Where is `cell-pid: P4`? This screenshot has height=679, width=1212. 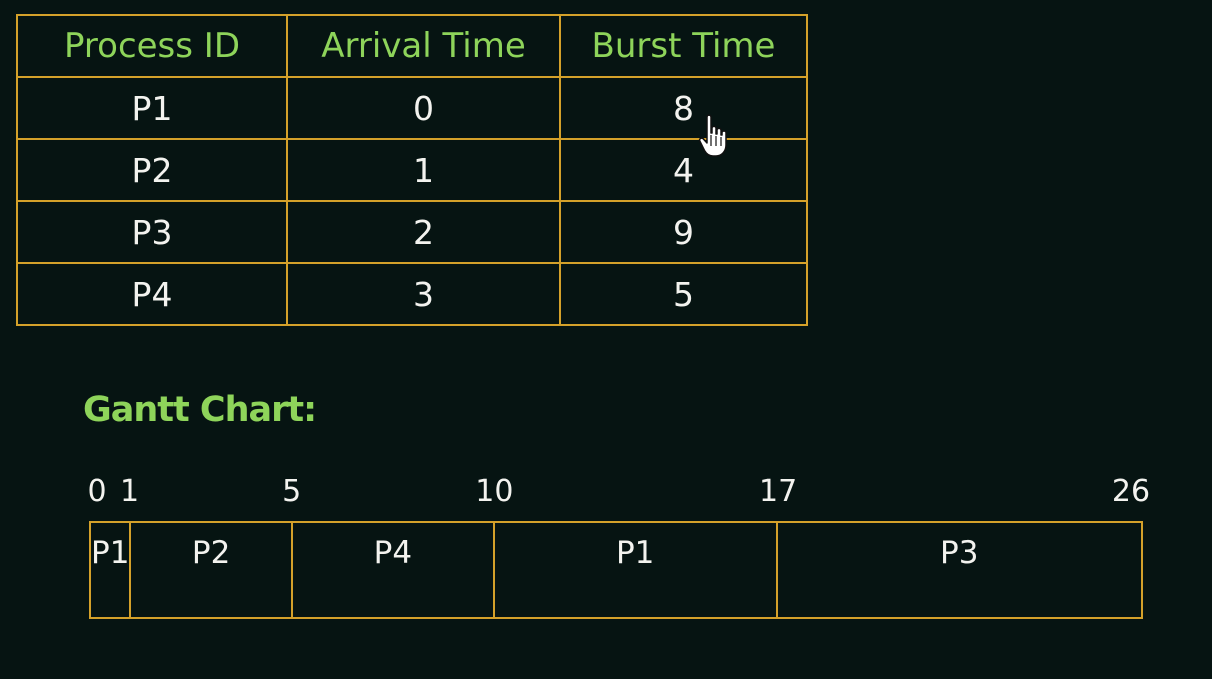
cell-pid: P4 is located at coordinates (152, 294).